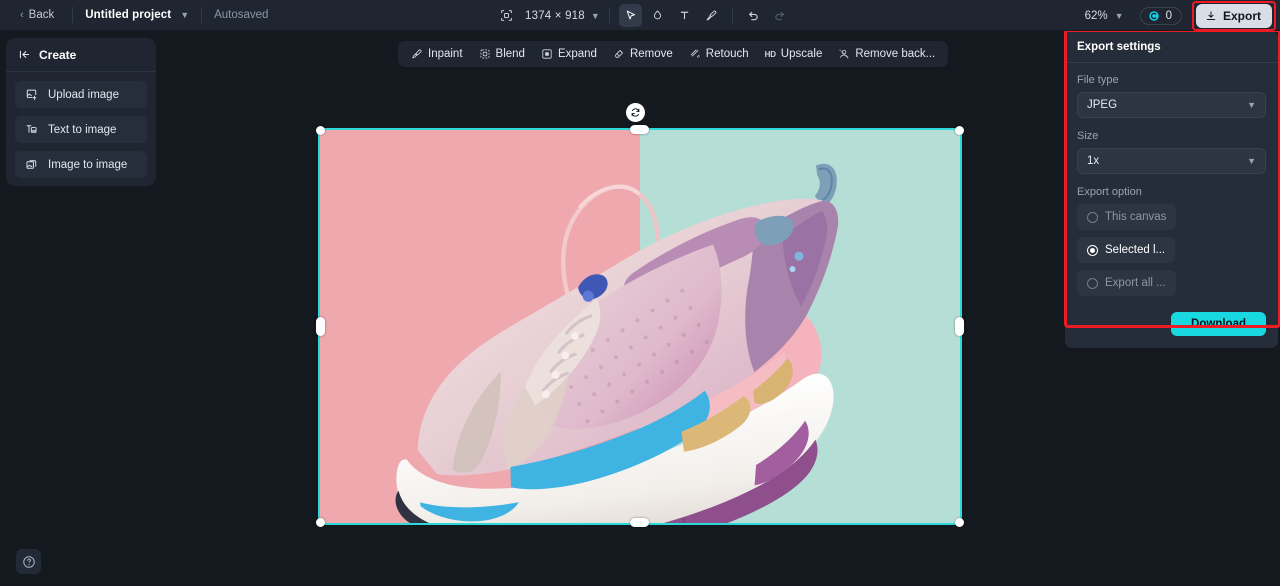 This screenshot has width=1280, height=586. I want to click on export-panel-footer: Download, so click(1171, 324).